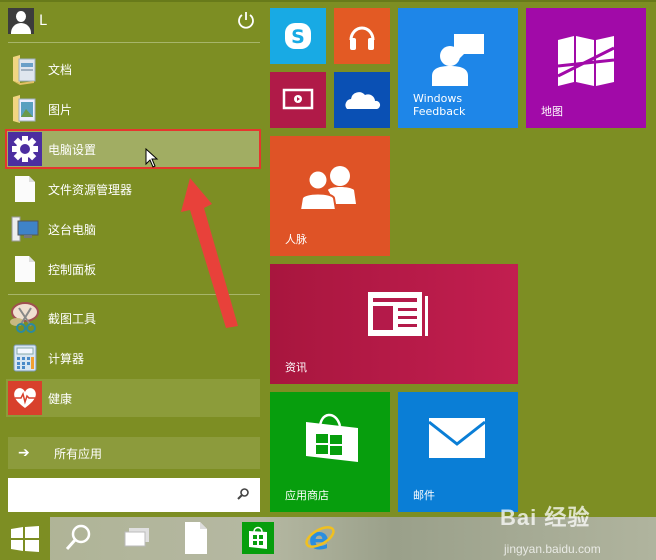 This screenshot has width=656, height=560. What do you see at coordinates (72, 318) in the screenshot?
I see `list-item-label: 截图工具` at bounding box center [72, 318].